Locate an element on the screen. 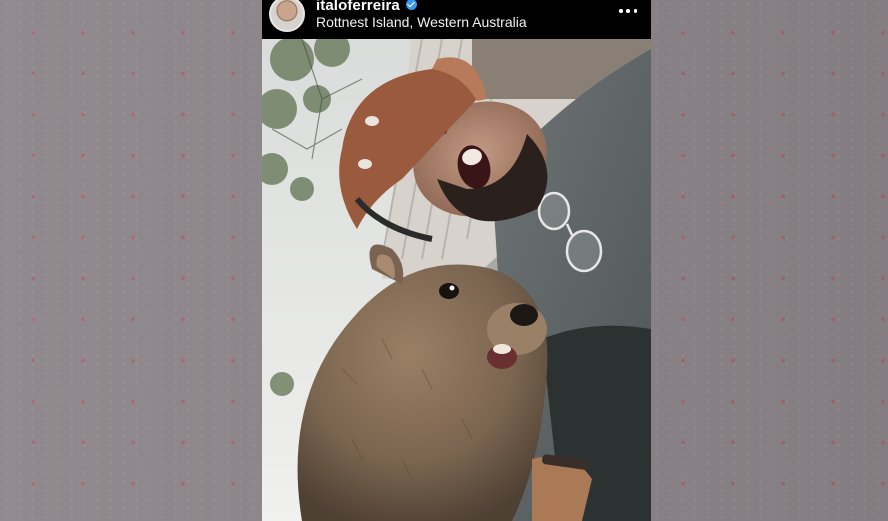  verified-badge-icon is located at coordinates (411, 5).